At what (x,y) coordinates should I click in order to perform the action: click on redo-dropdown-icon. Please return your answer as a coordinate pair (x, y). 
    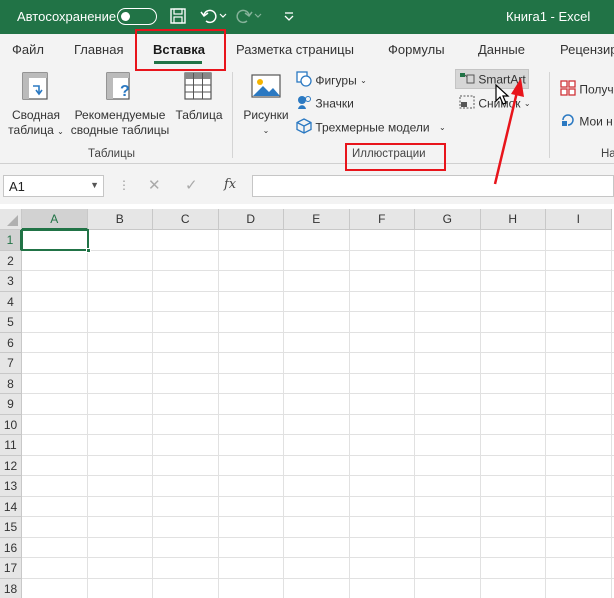
    Looking at the image, I should click on (258, 16).